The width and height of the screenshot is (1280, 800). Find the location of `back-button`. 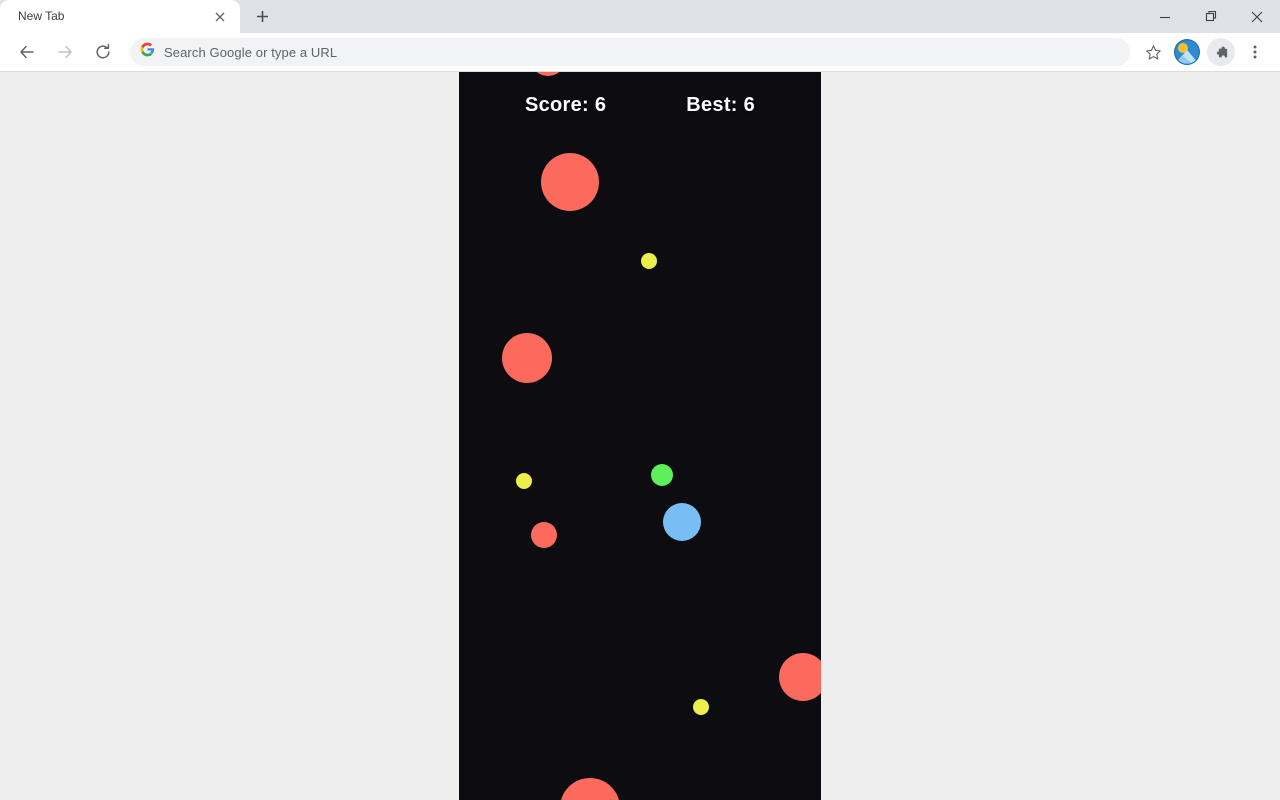

back-button is located at coordinates (27, 52).